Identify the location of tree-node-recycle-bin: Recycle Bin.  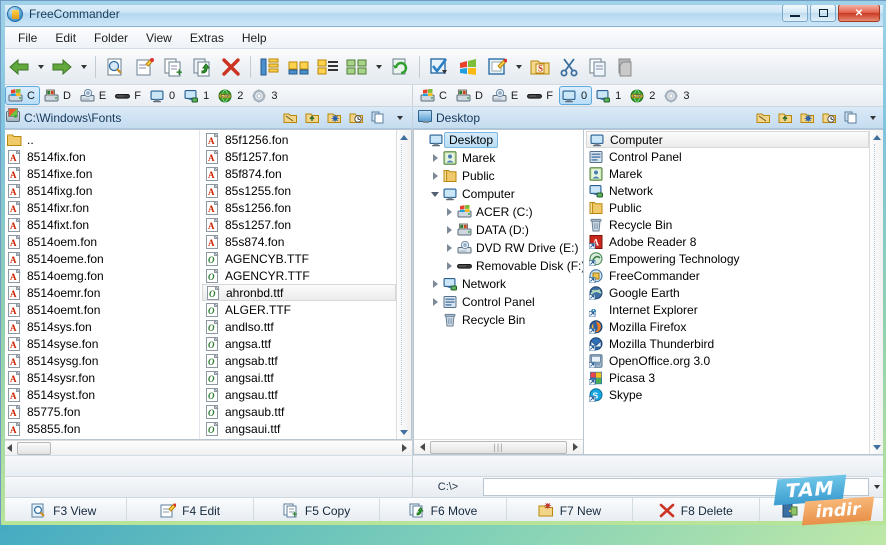
(498, 320).